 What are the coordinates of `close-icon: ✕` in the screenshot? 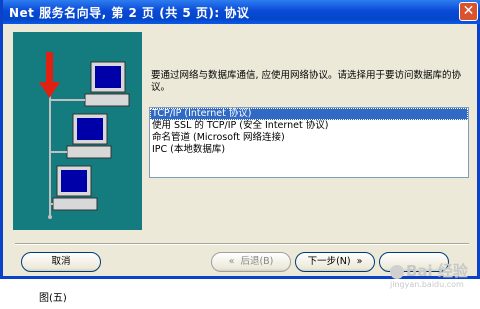 It's located at (468, 11).